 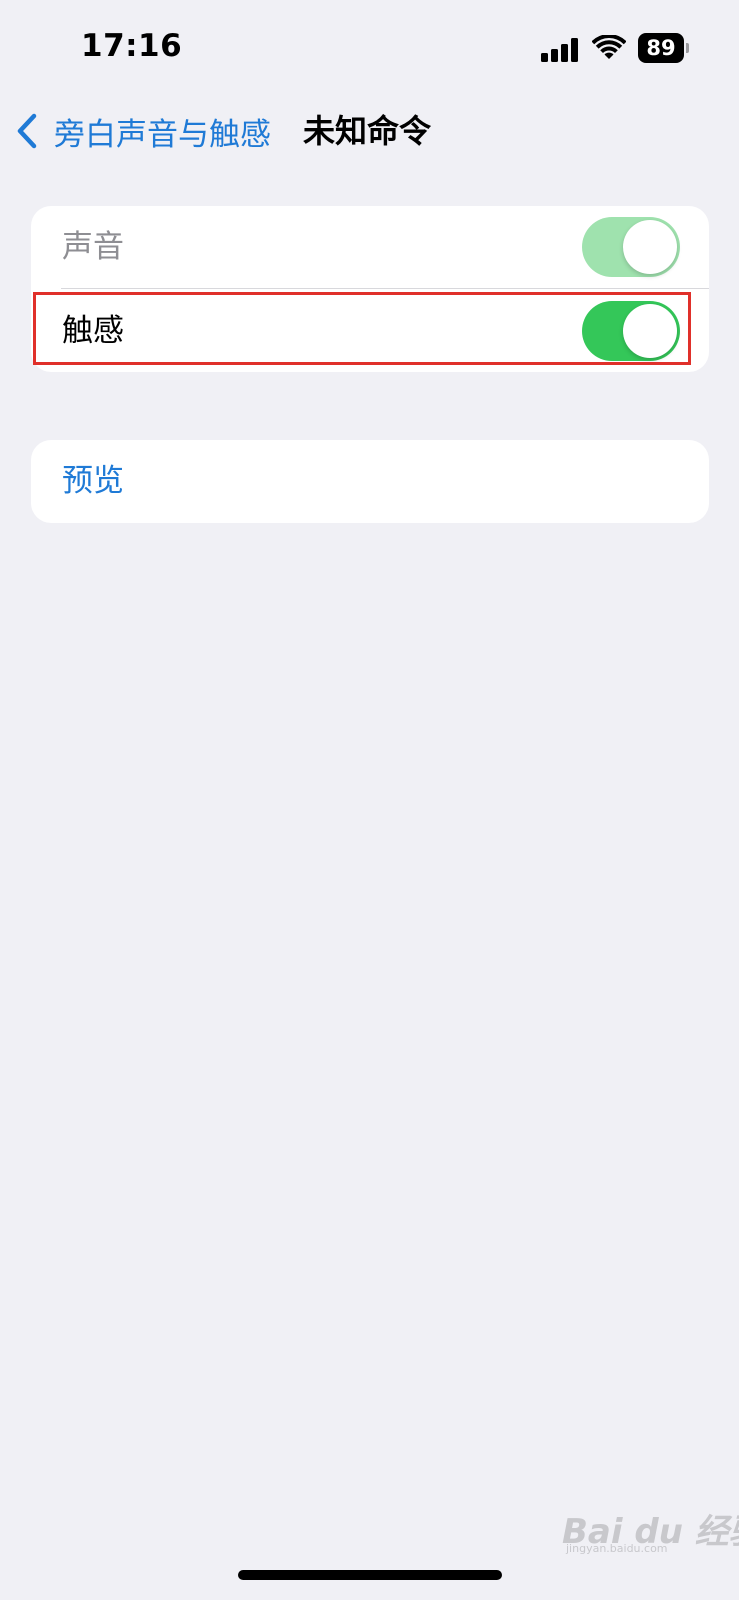 What do you see at coordinates (93, 247) in the screenshot?
I see `sound-label: 声音` at bounding box center [93, 247].